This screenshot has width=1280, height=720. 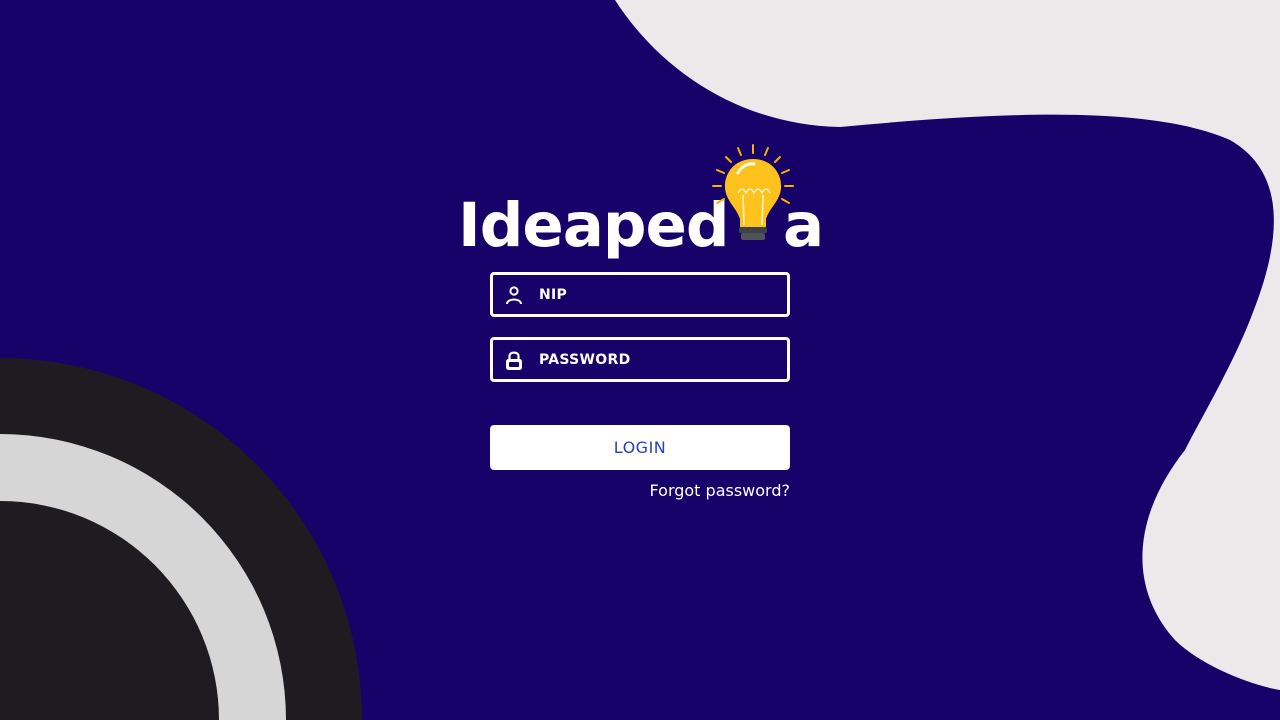 What do you see at coordinates (514, 360) in the screenshot?
I see `lock-icon` at bounding box center [514, 360].